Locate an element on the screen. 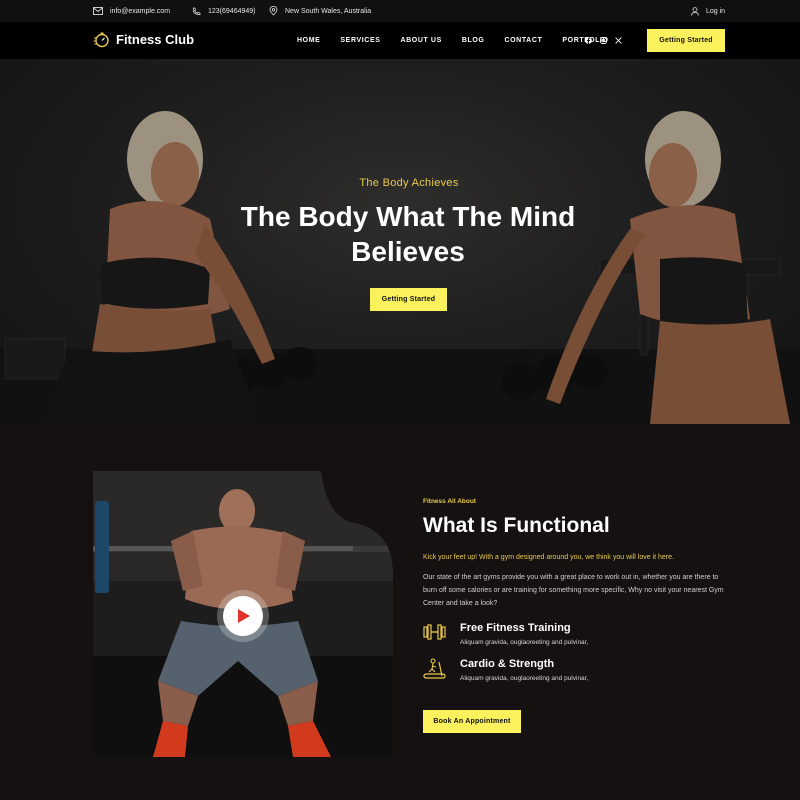  instagram-icon is located at coordinates (603, 40).